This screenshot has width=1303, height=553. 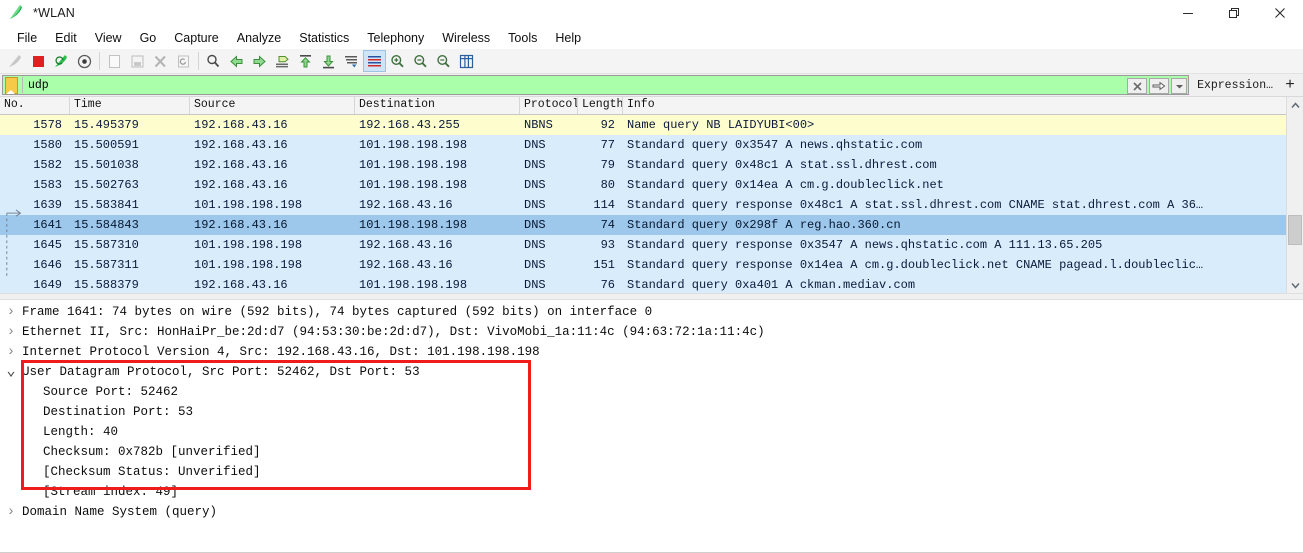 I want to click on packet-no: 1582, so click(x=47, y=165).